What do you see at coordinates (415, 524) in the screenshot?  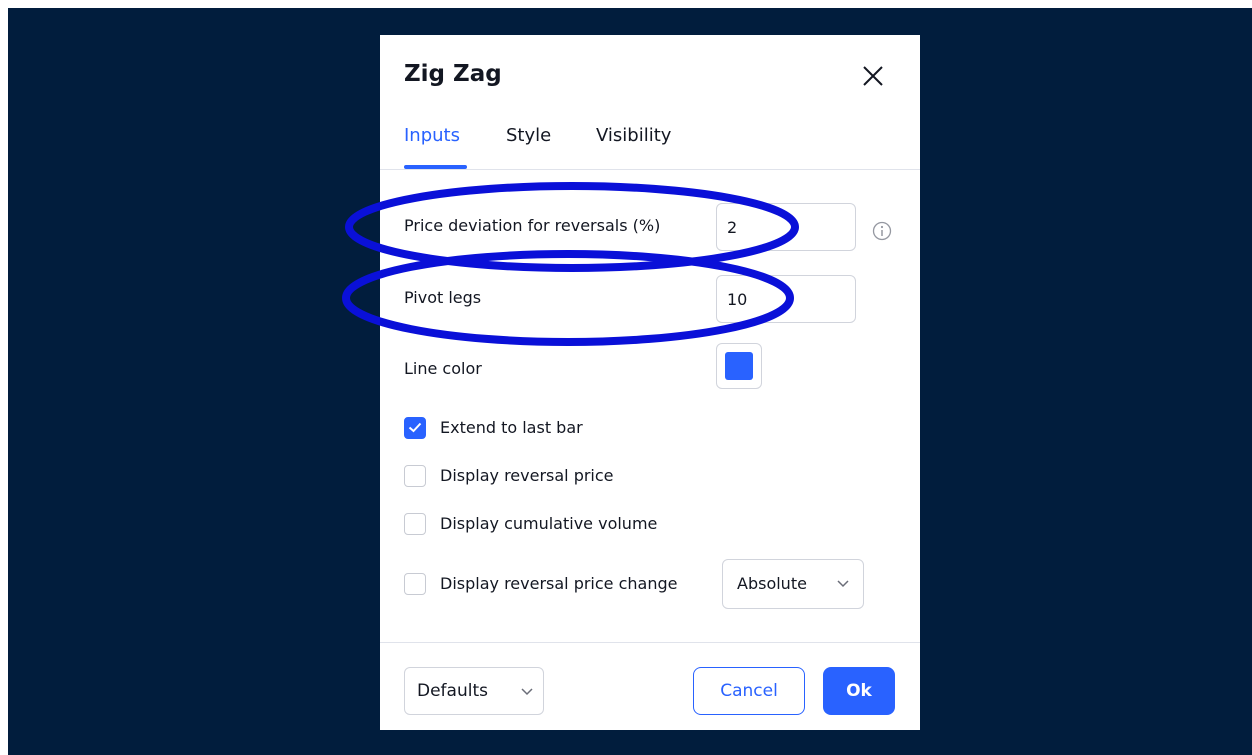 I see `display-cumulative-volume-checkbox` at bounding box center [415, 524].